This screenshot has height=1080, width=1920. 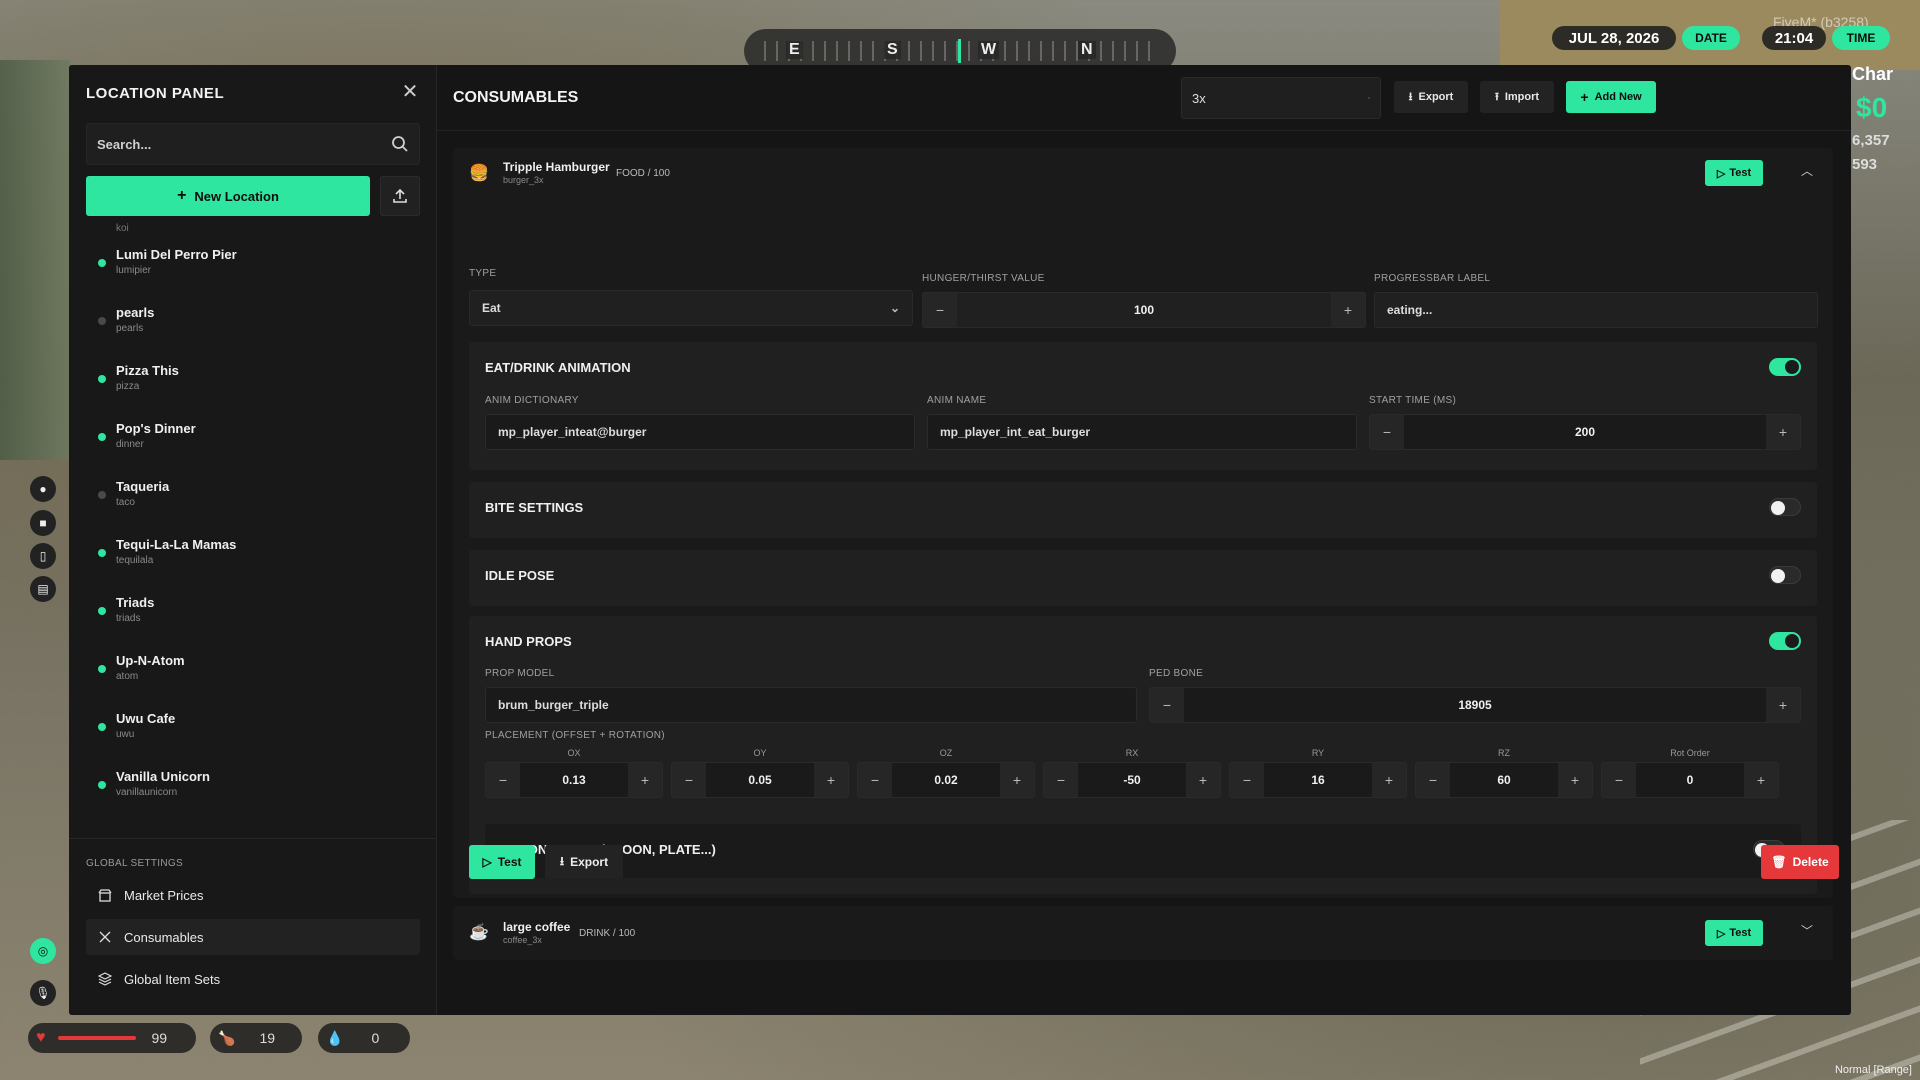 I want to click on placement-stepper: − 60 +, so click(x=1504, y=780).